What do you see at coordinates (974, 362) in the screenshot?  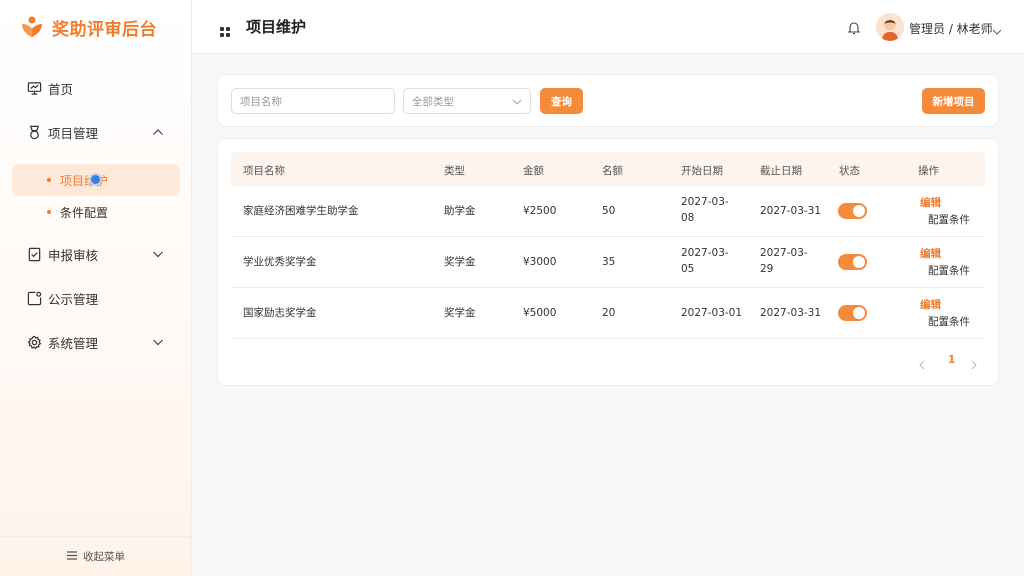 I see `next-page-icon` at bounding box center [974, 362].